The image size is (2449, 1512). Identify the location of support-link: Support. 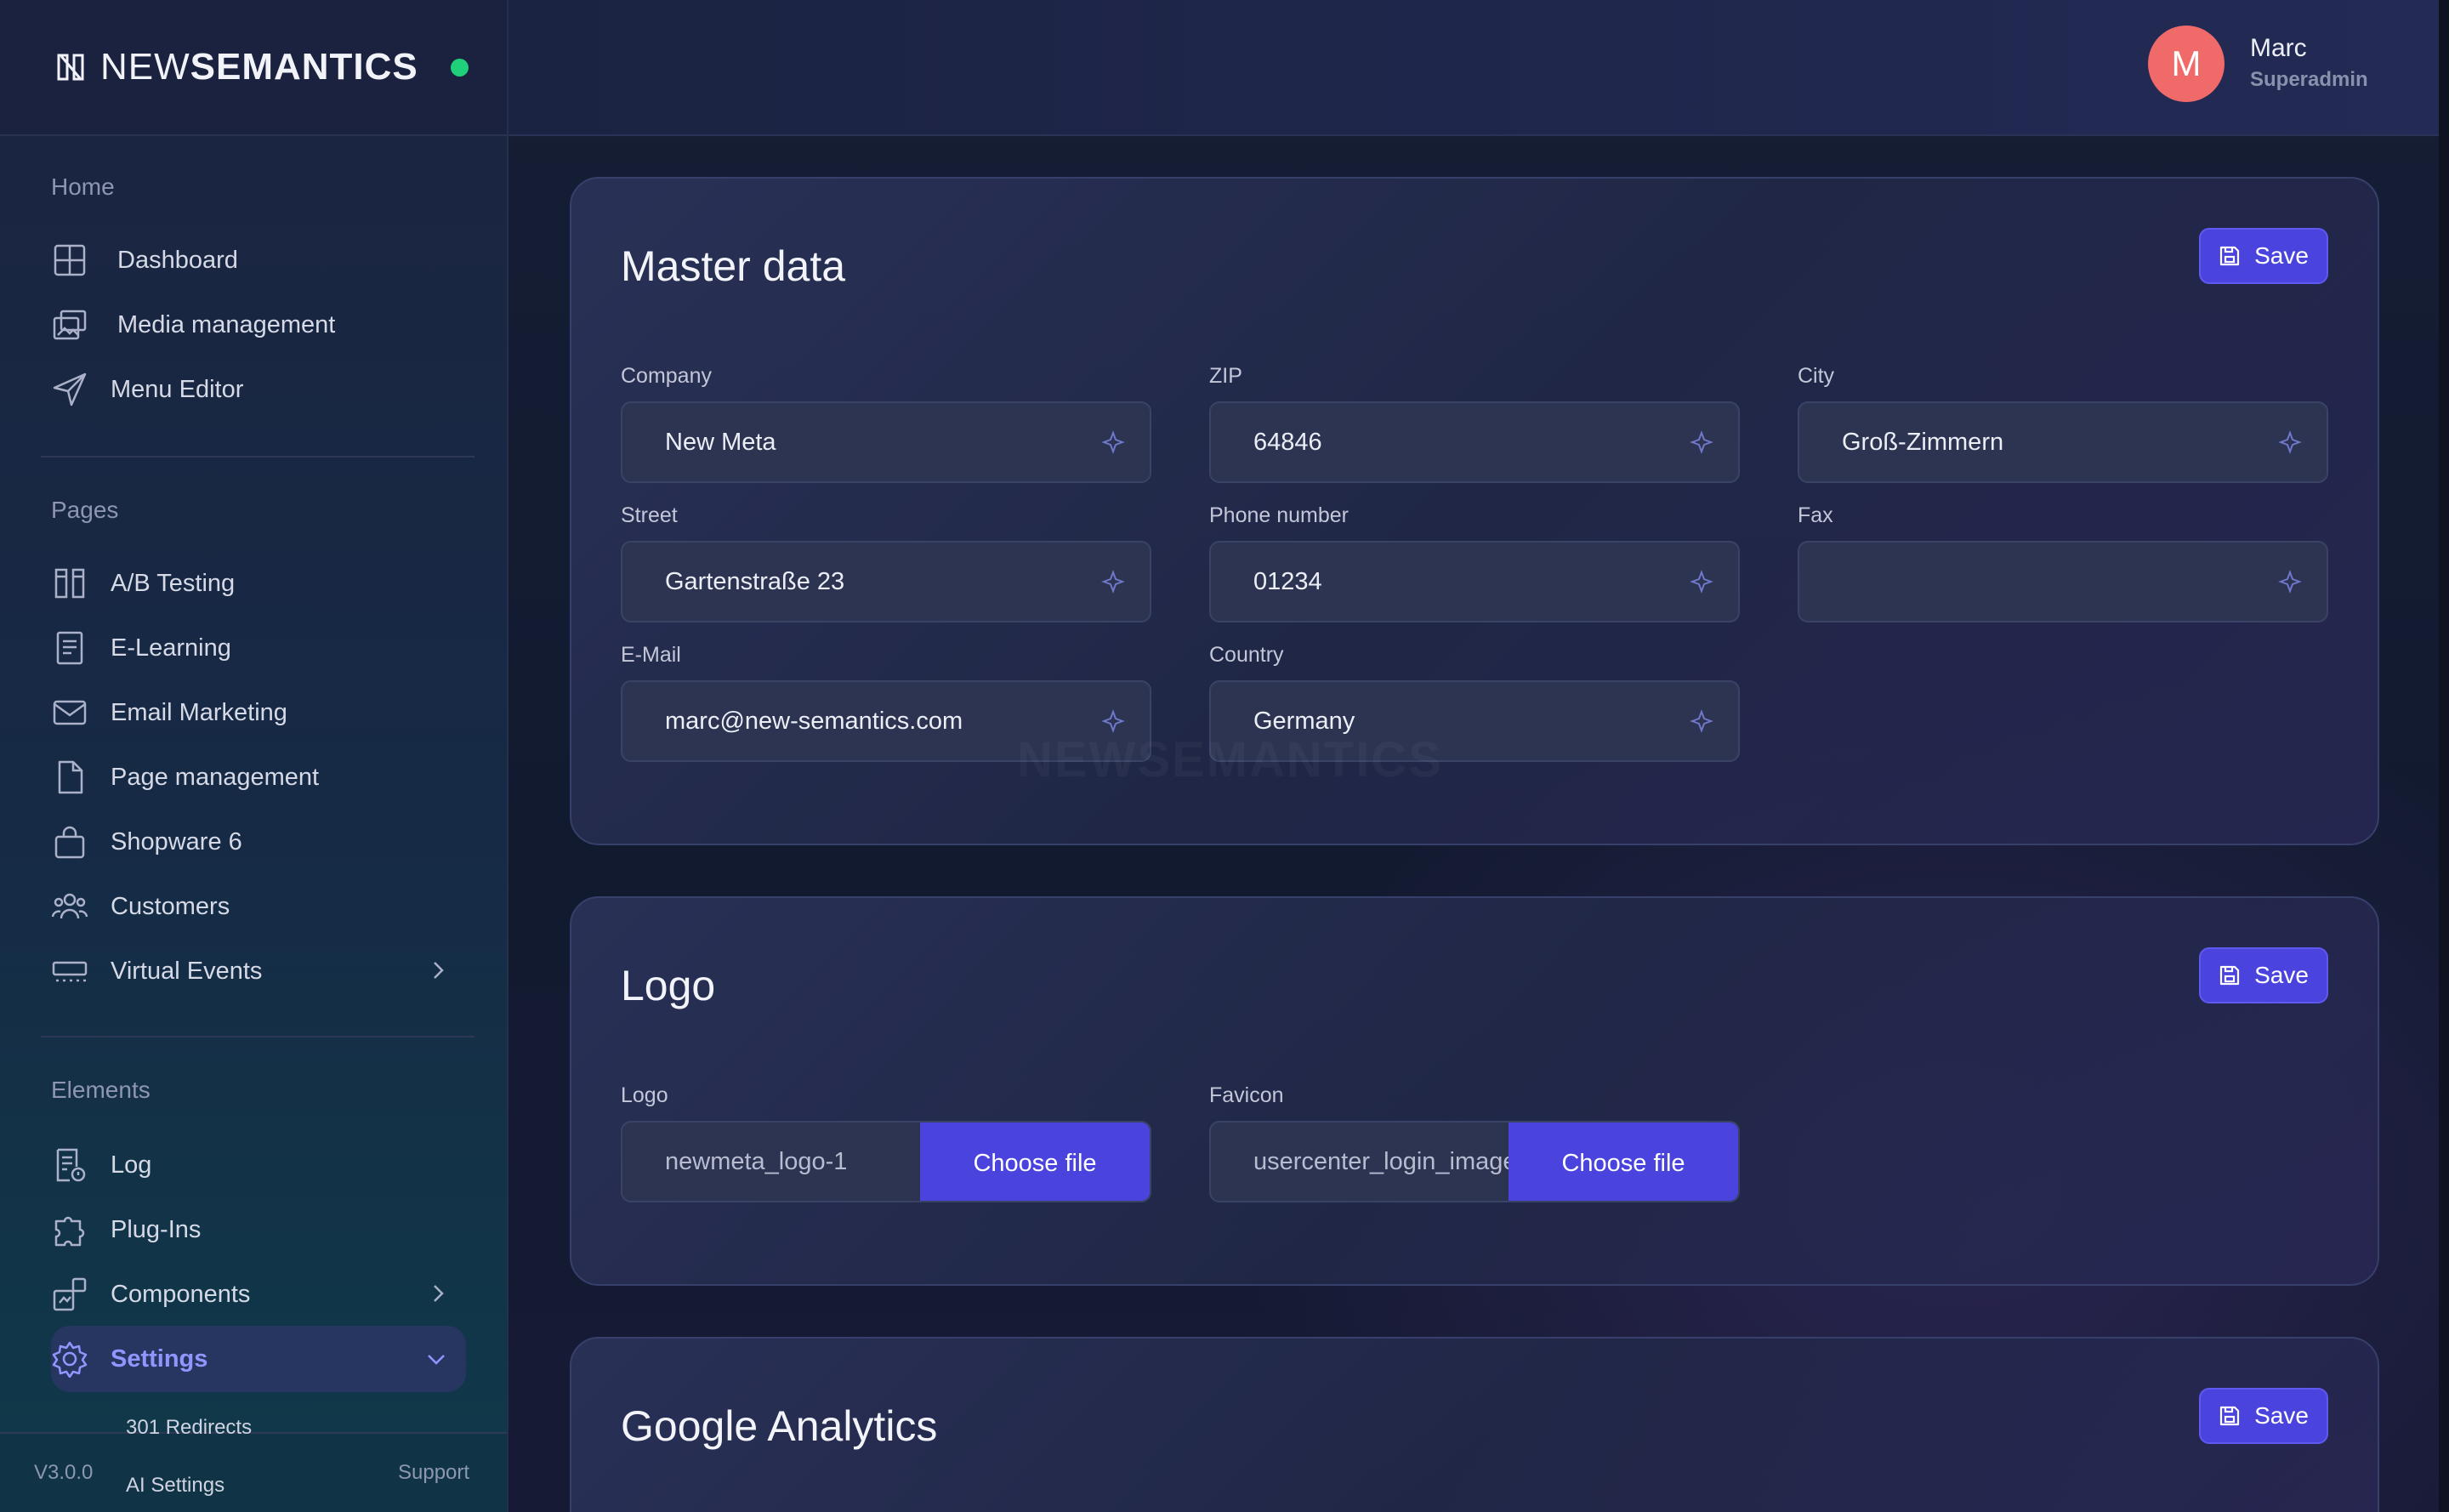
(433, 1473).